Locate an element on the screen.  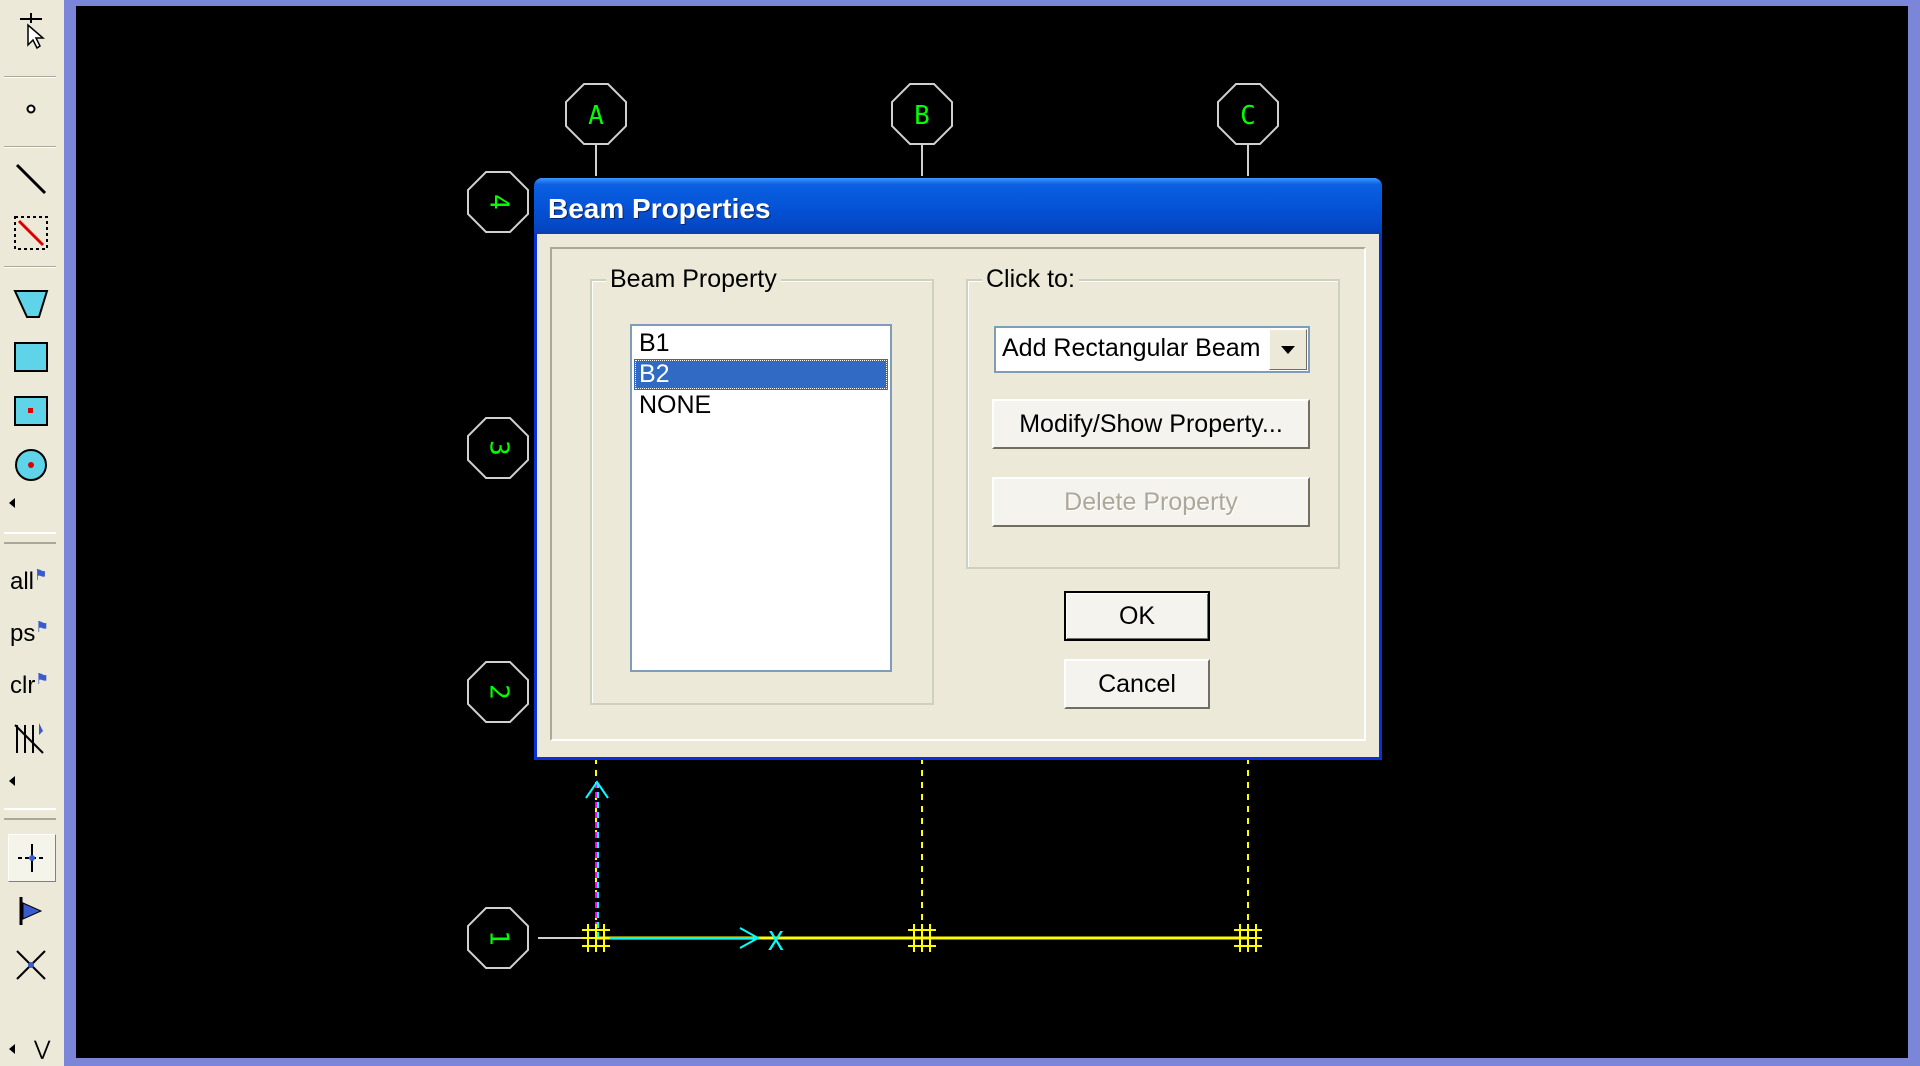
click-to-select-value: Add Rectangular Beam is located at coordinates (1131, 348).